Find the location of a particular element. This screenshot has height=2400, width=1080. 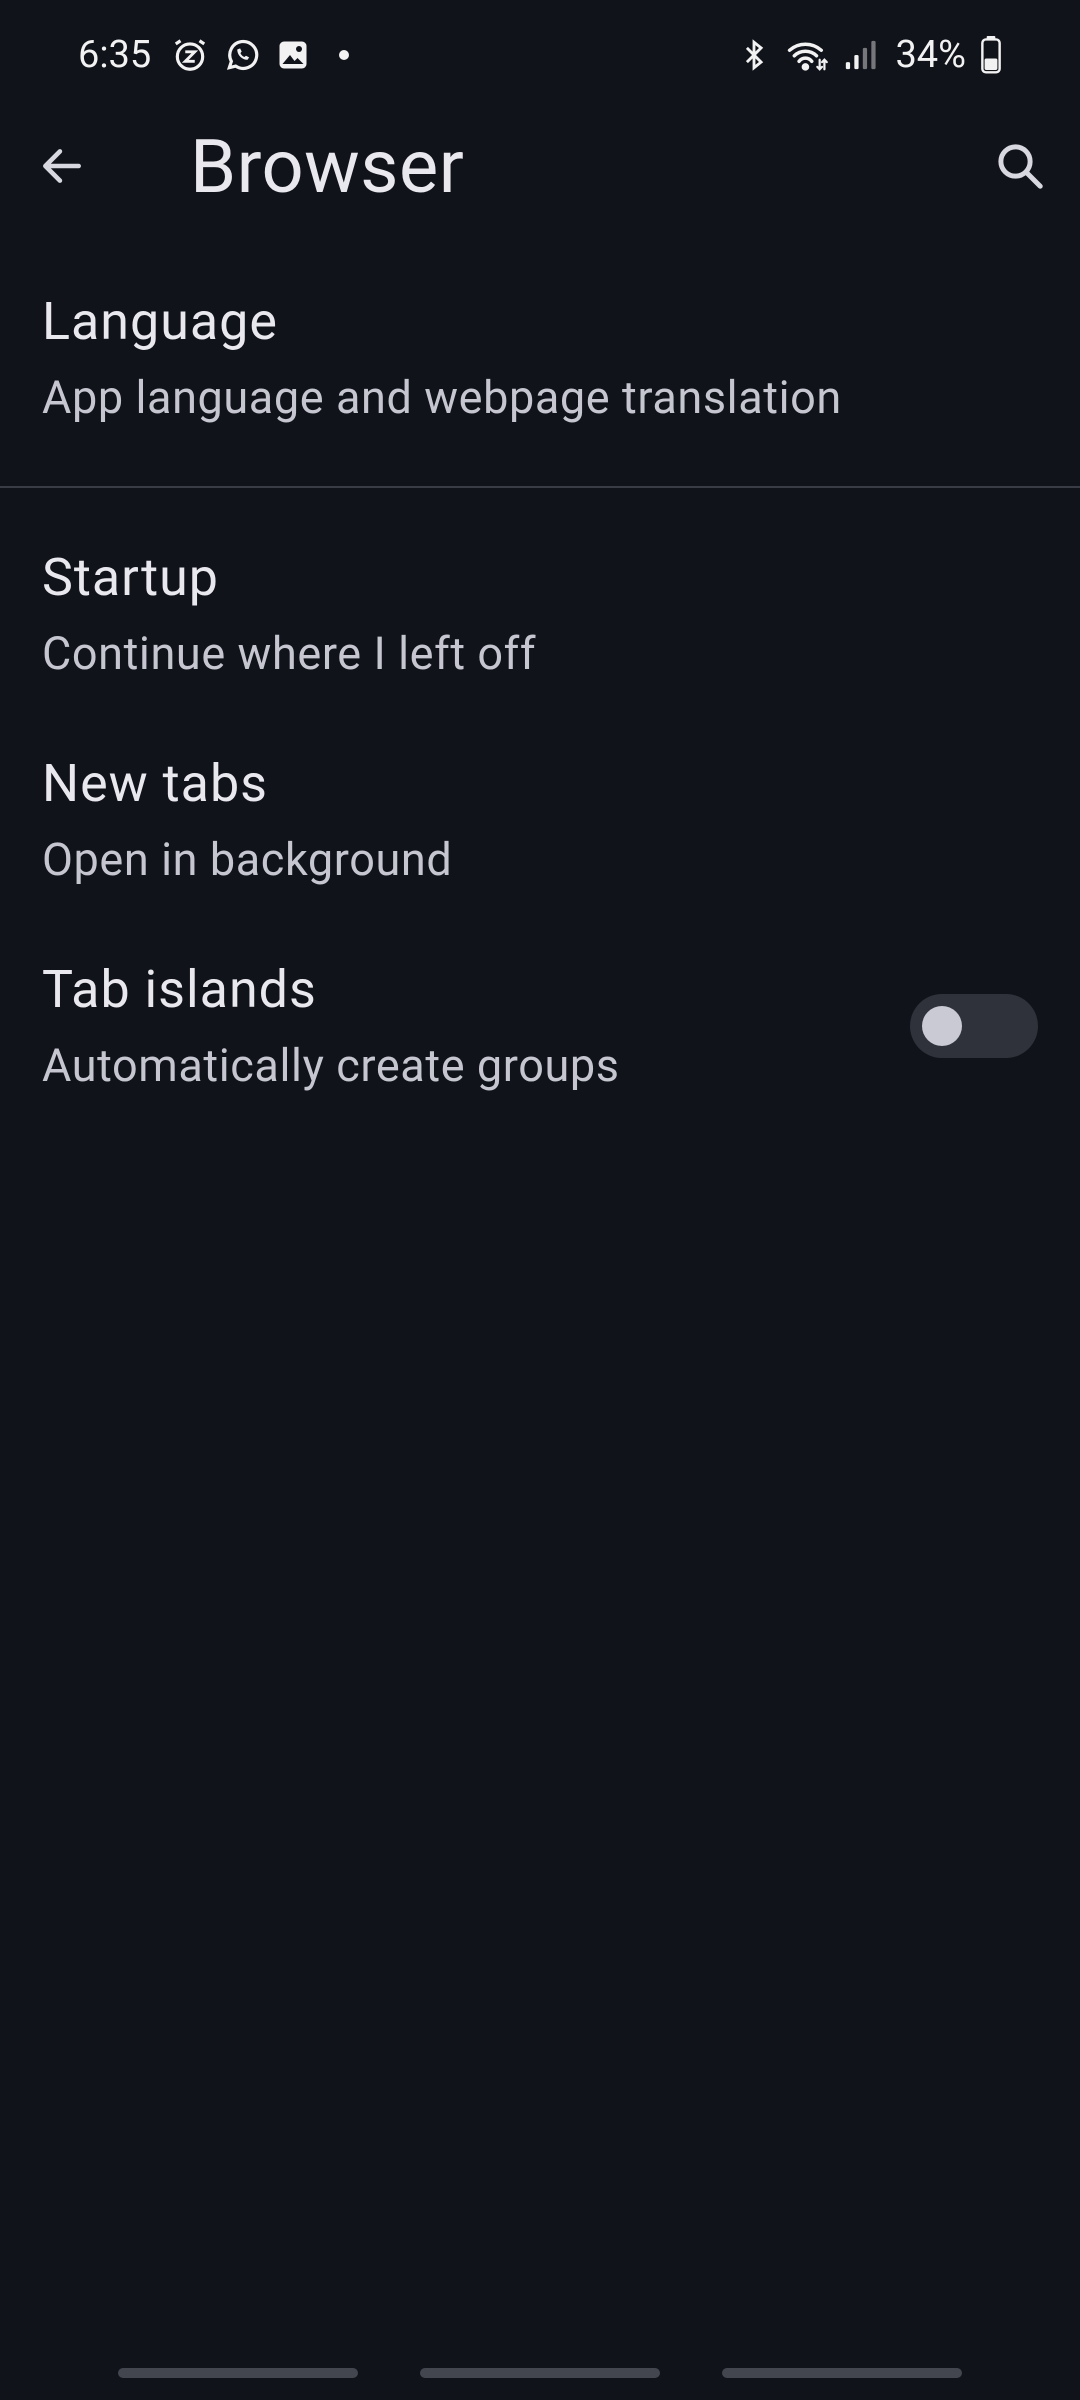

setting-new-tabs-summary: Open in background is located at coordinates (247, 859).